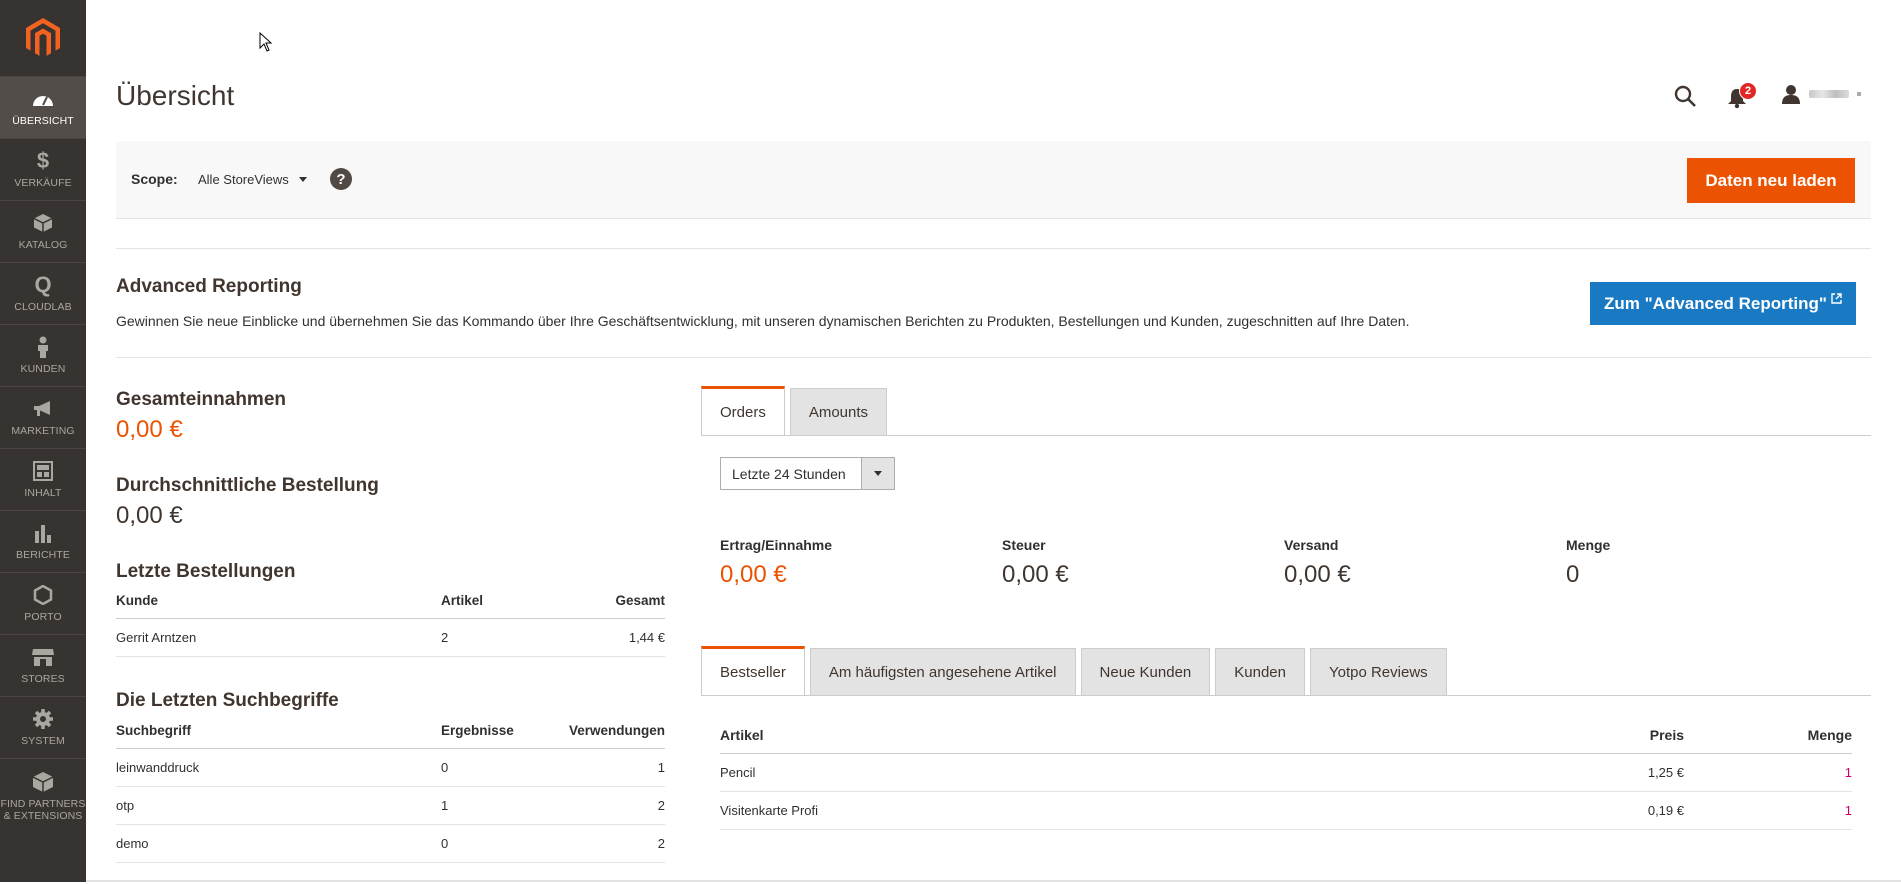  Describe the element at coordinates (201, 399) in the screenshot. I see `total-revenue-label: Gesamteinnahmen` at that location.